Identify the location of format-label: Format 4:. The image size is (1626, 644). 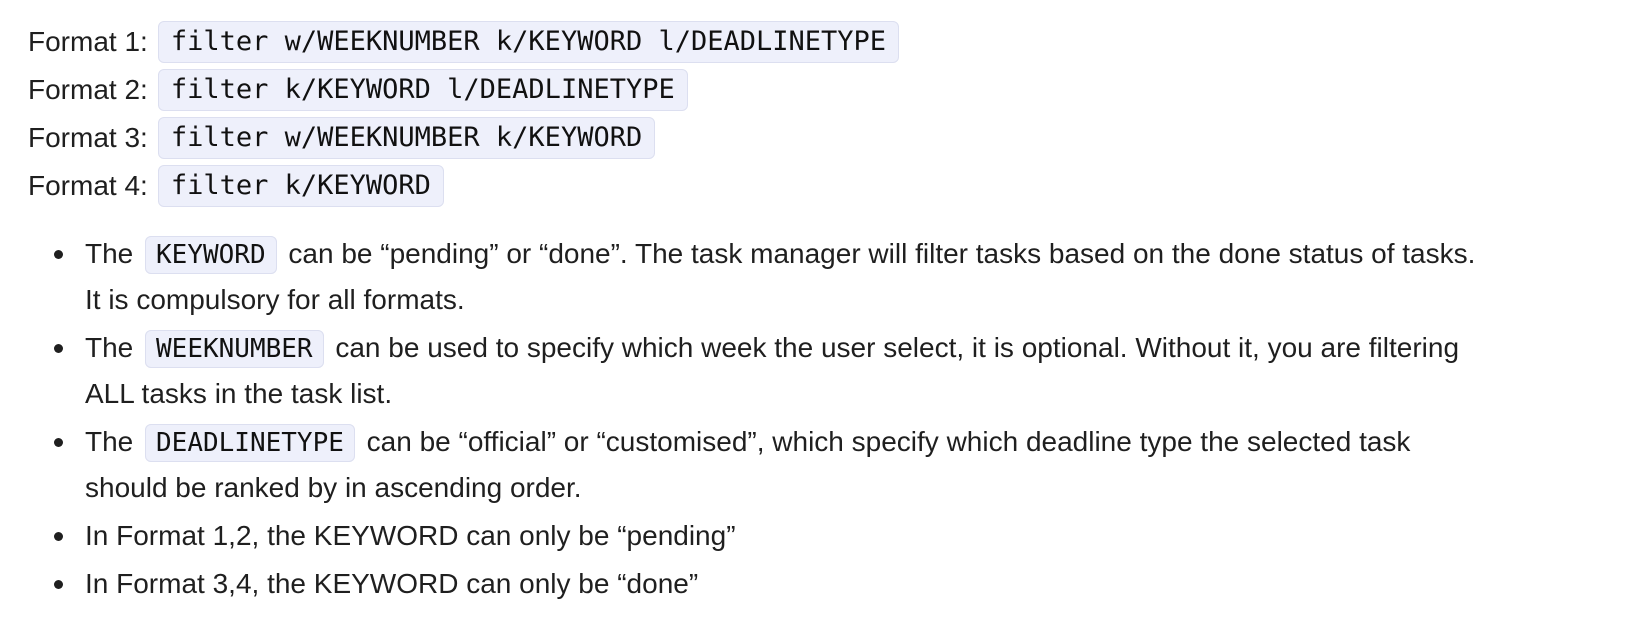
(88, 185).